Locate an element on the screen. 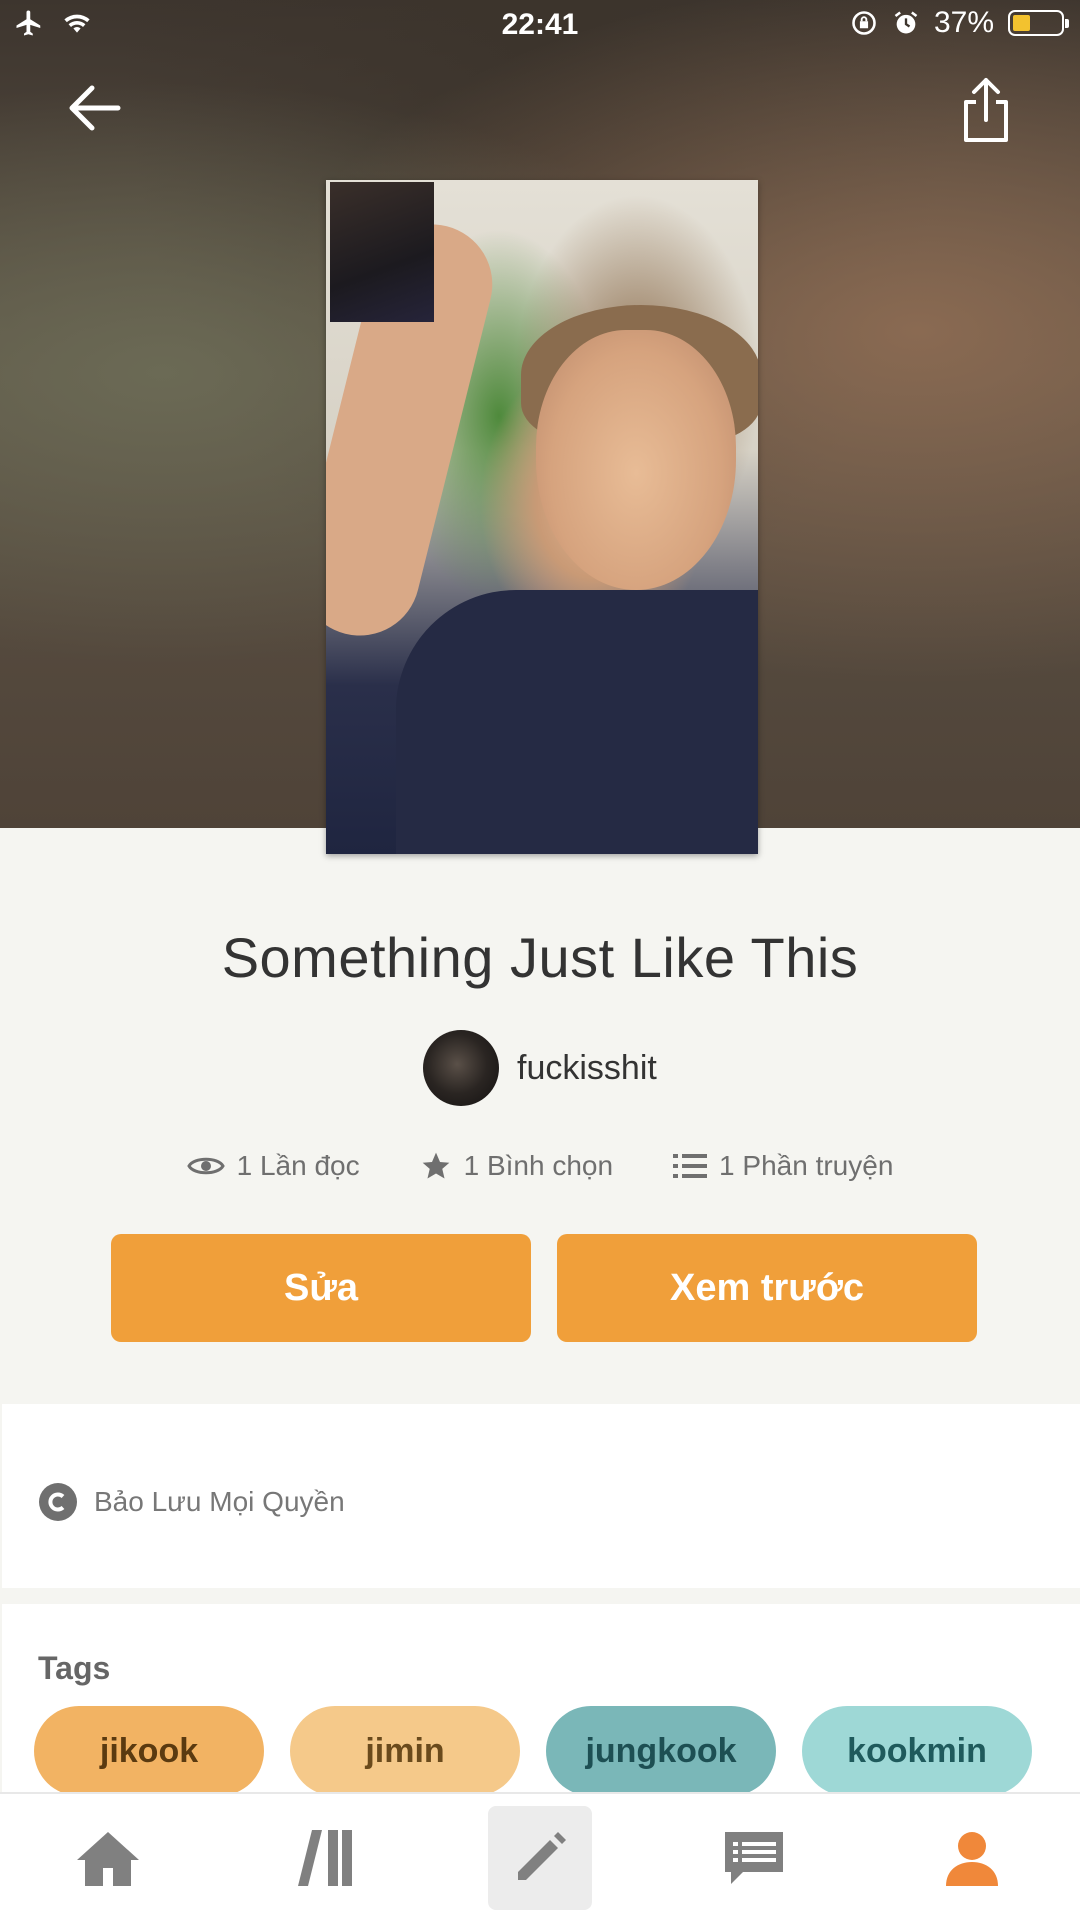  copyright-section: Bảo Lưu Mọi Quyền is located at coordinates (541, 1496).